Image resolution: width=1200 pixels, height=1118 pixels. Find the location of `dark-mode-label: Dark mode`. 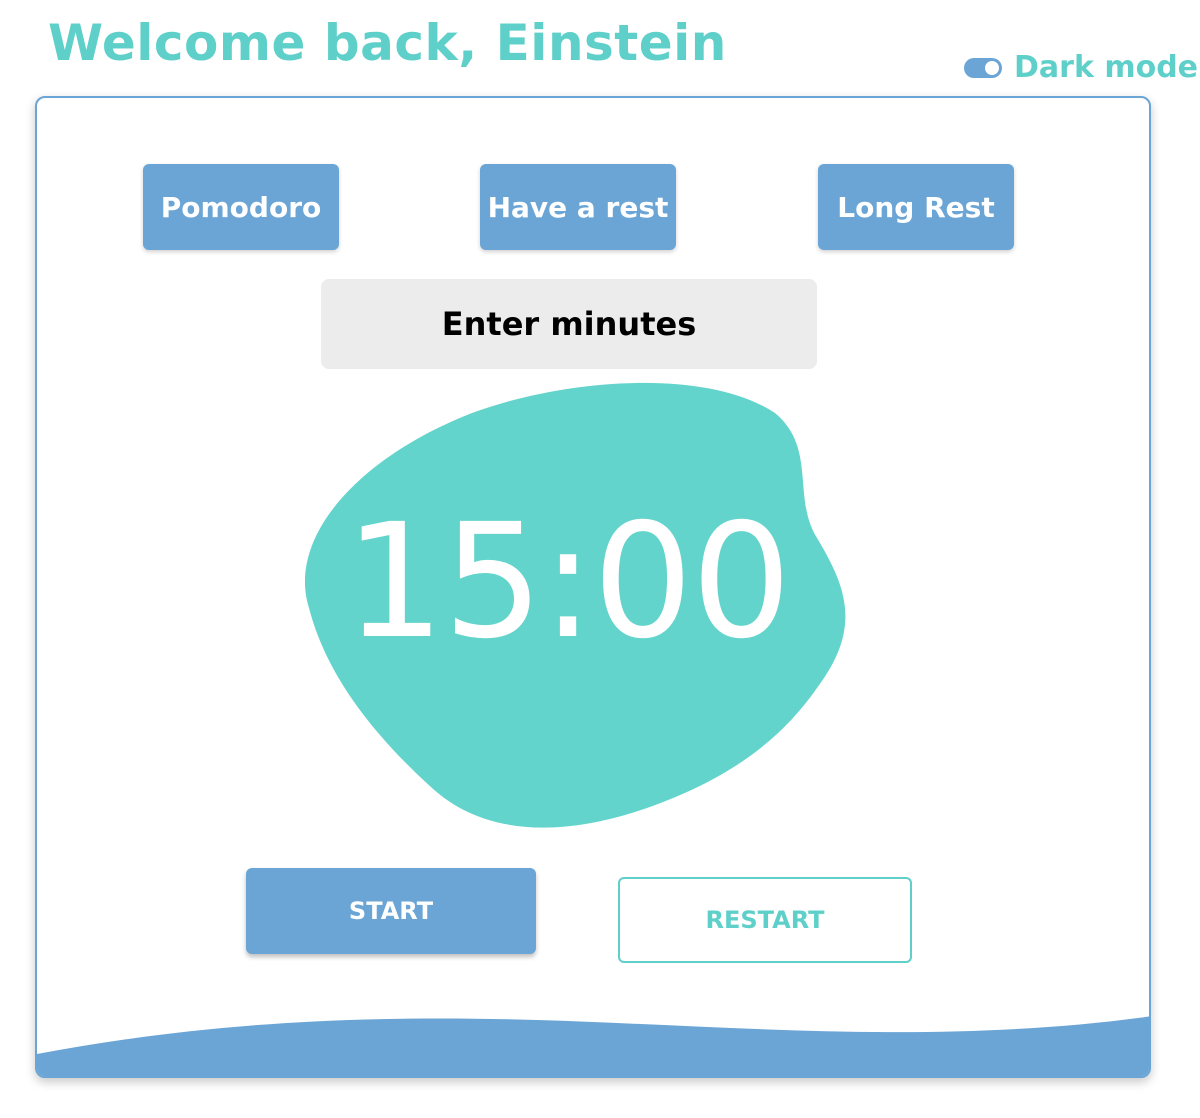

dark-mode-label: Dark mode is located at coordinates (1106, 67).